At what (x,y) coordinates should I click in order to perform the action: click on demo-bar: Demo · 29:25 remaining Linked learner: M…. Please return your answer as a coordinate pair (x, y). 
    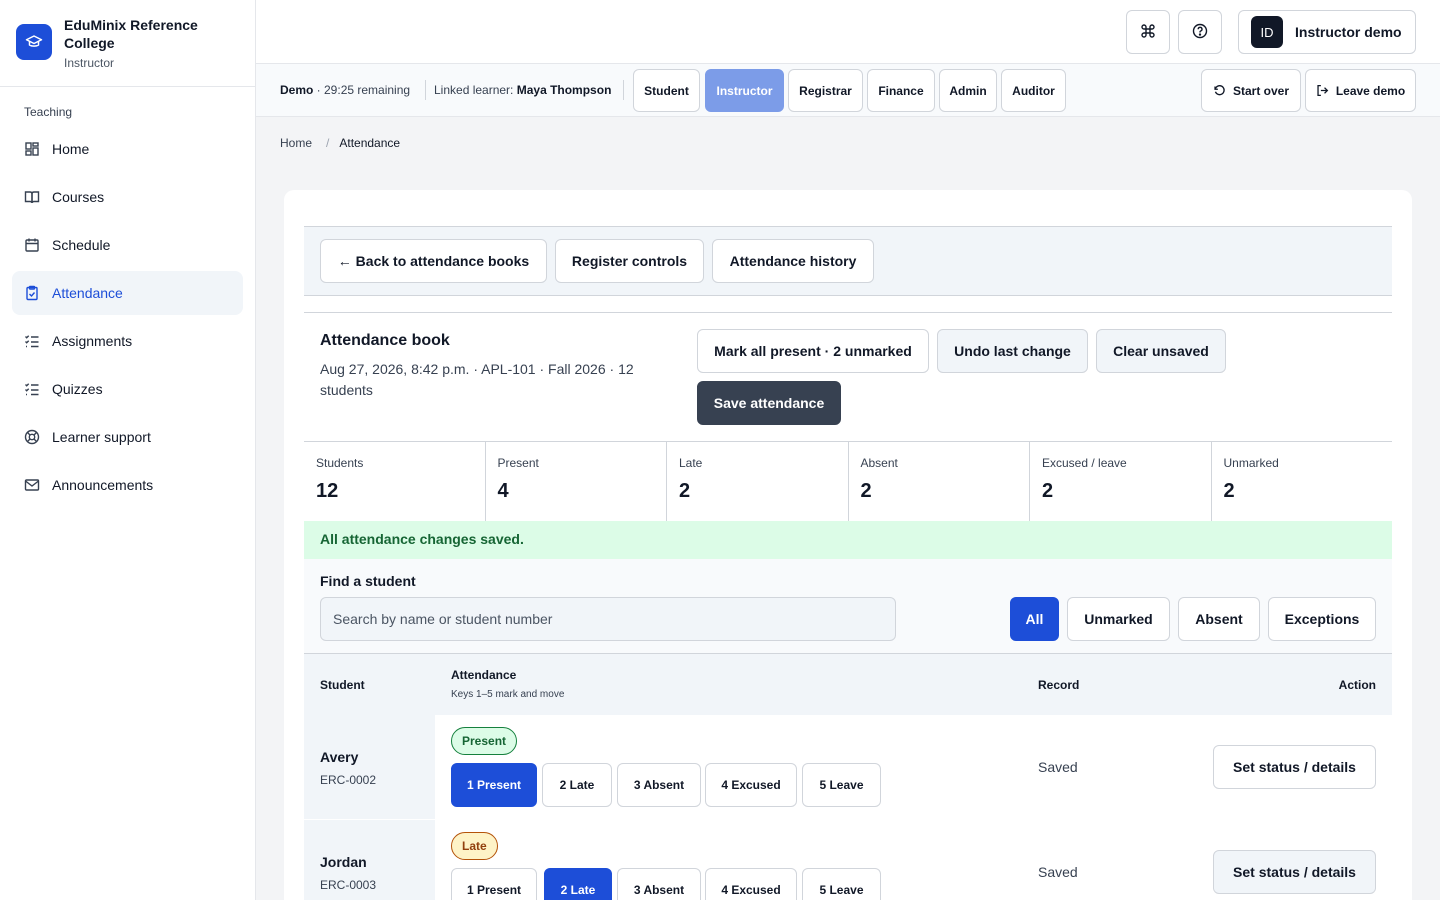
    Looking at the image, I should click on (848, 90).